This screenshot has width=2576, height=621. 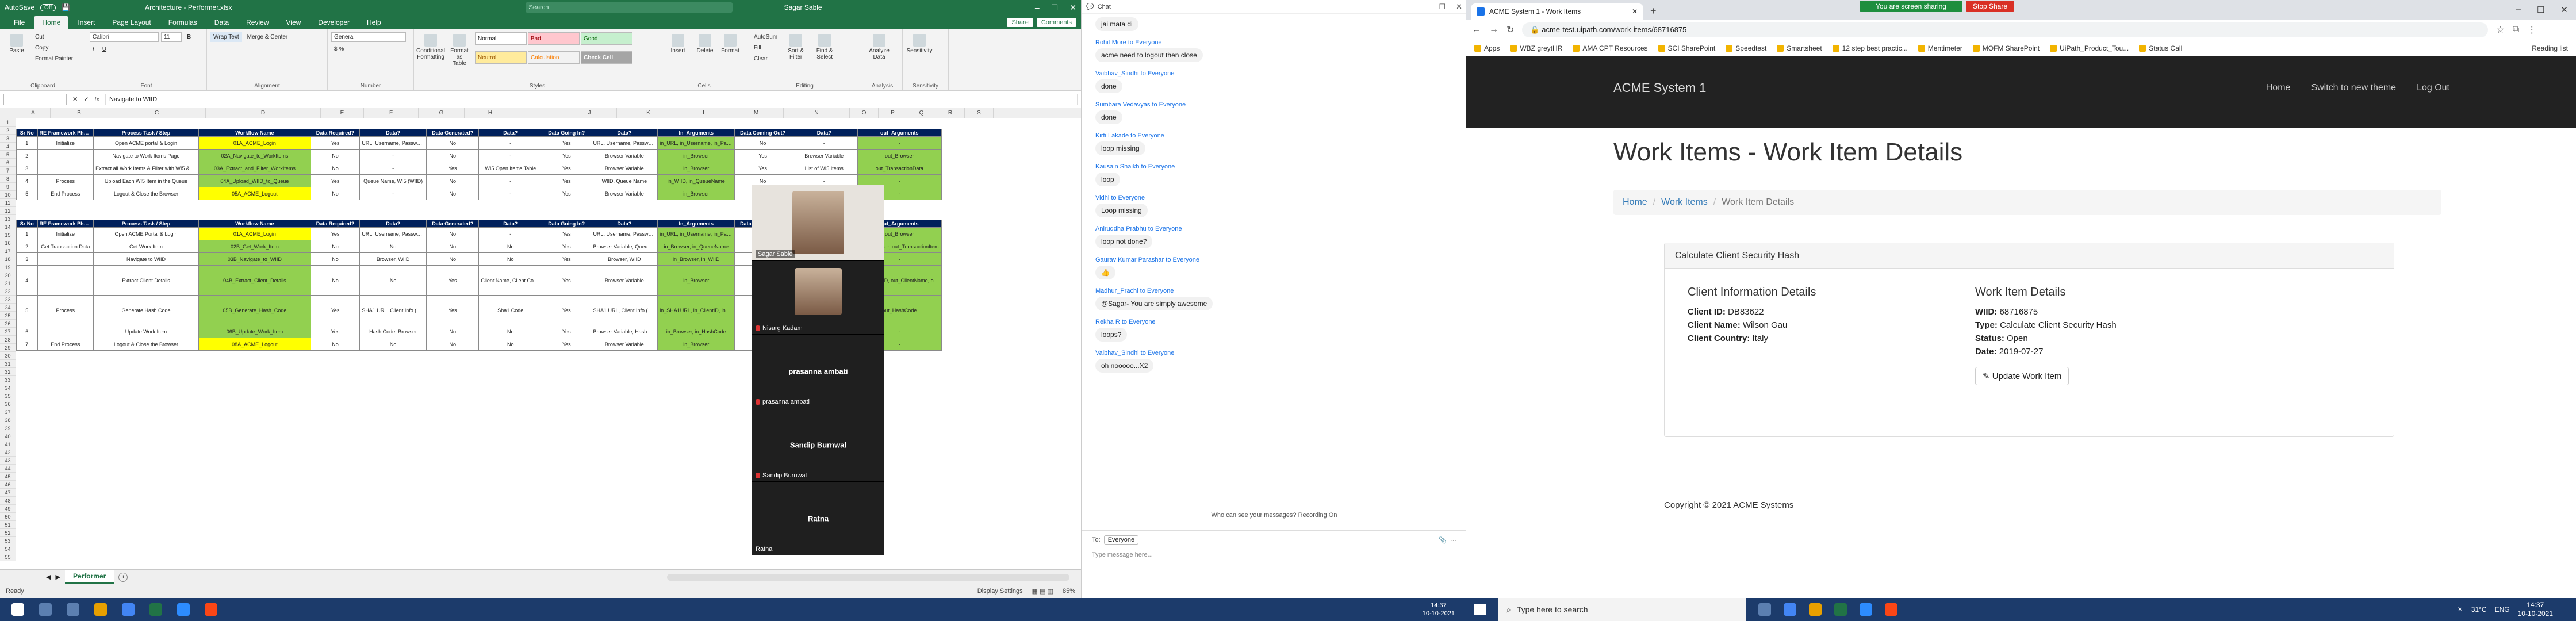 I want to click on row-header: 37, so click(x=8, y=412).